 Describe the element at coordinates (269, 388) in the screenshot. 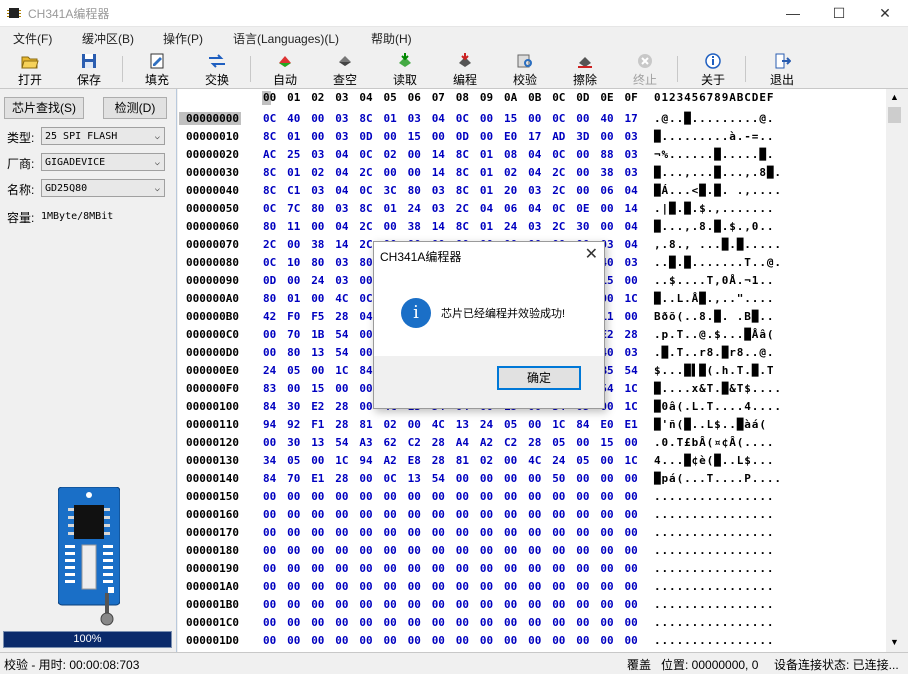

I see `hex-byte: 83` at that location.